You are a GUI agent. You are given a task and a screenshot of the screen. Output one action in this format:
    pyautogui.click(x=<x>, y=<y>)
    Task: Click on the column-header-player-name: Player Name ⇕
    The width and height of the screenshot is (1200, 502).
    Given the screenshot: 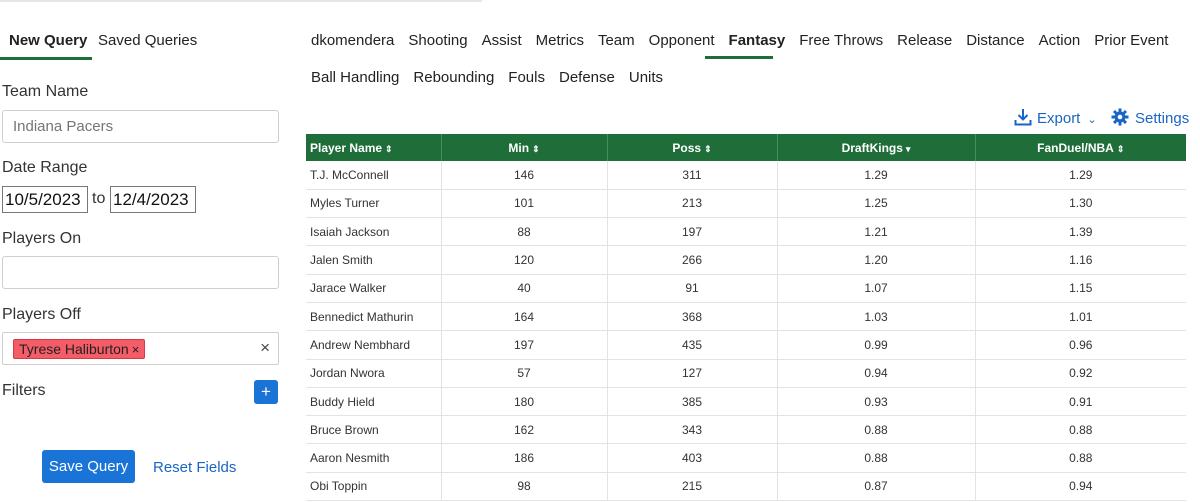 What is the action you would take?
    pyautogui.click(x=374, y=147)
    